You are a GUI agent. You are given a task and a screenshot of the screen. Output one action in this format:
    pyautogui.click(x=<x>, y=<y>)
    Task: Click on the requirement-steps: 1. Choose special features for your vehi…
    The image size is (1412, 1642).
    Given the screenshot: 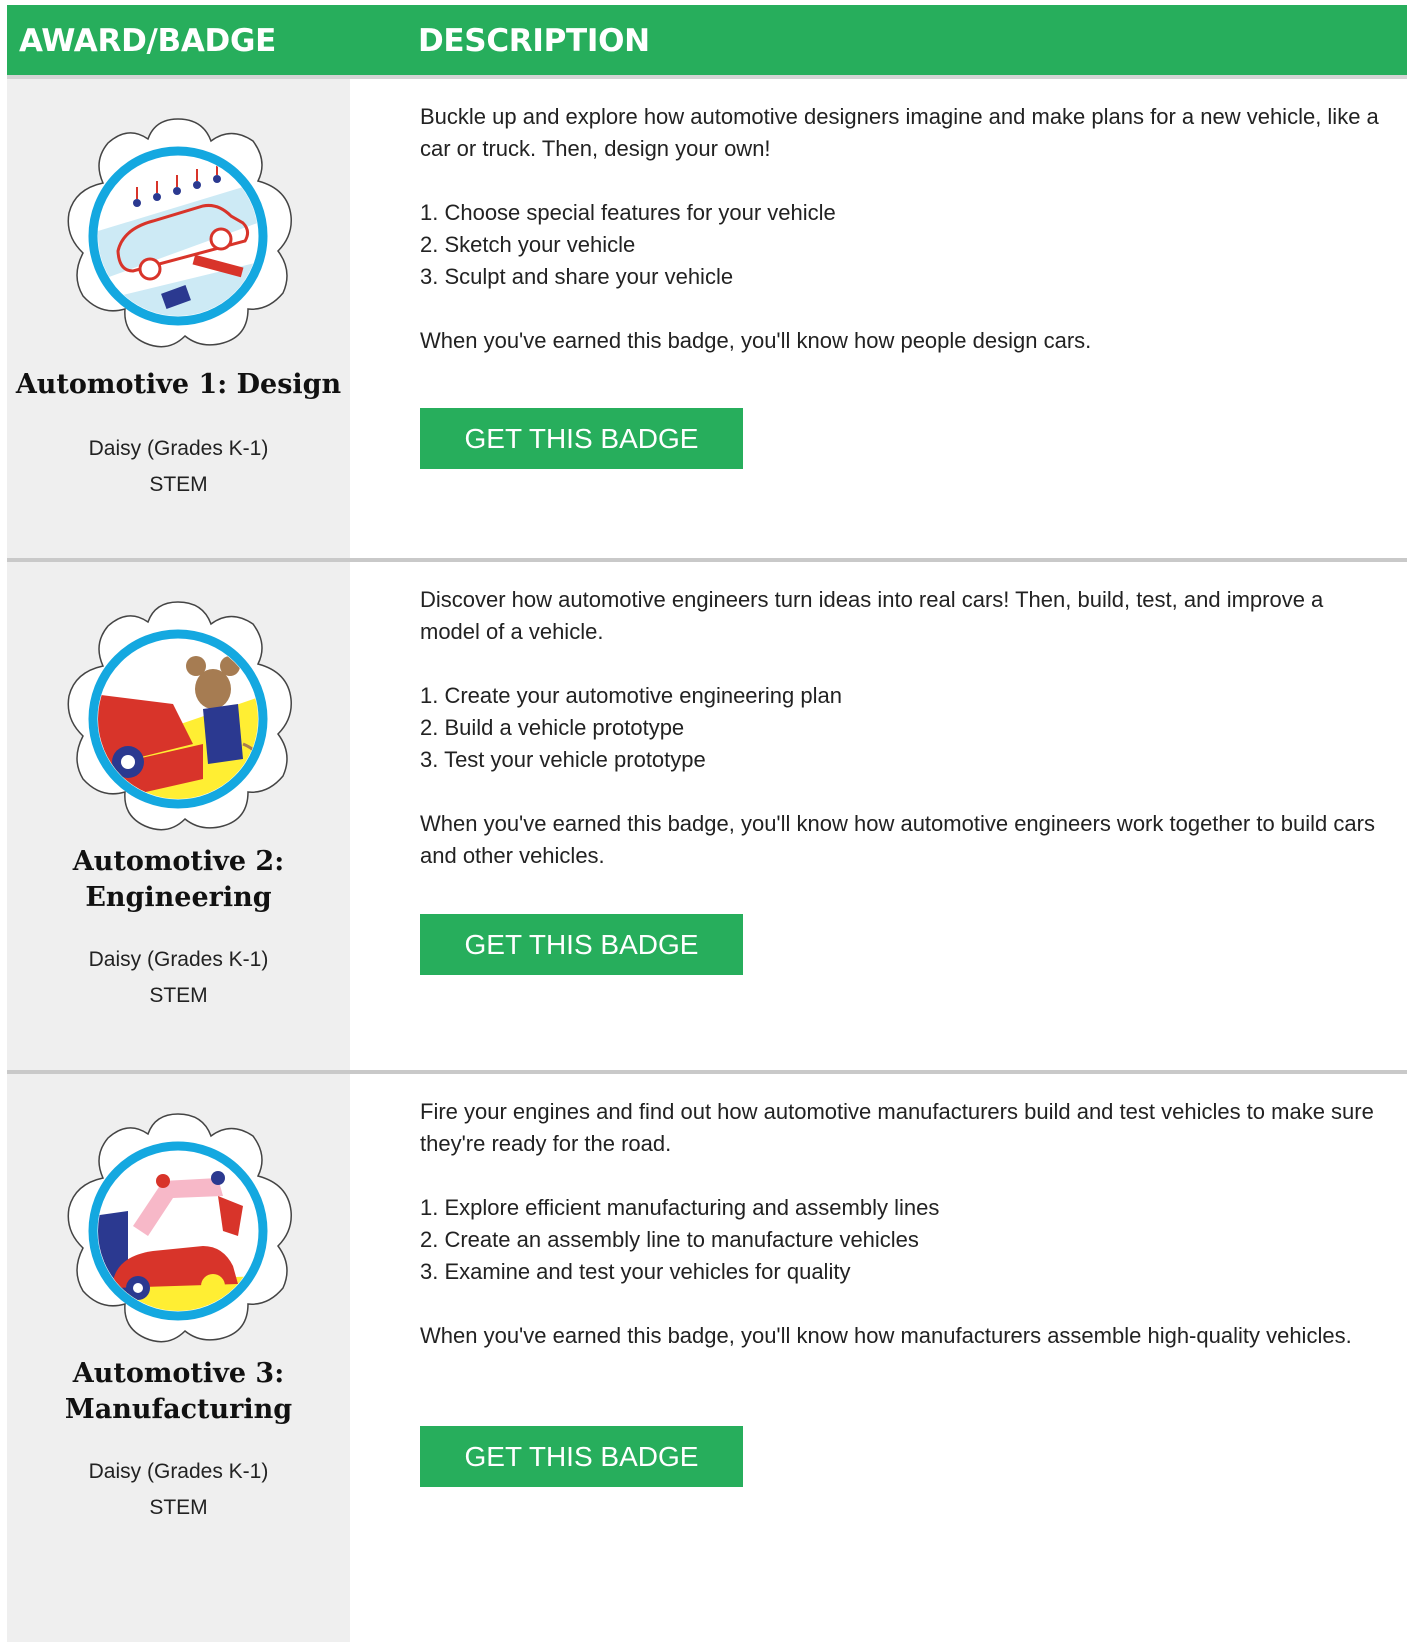 What is the action you would take?
    pyautogui.click(x=900, y=245)
    